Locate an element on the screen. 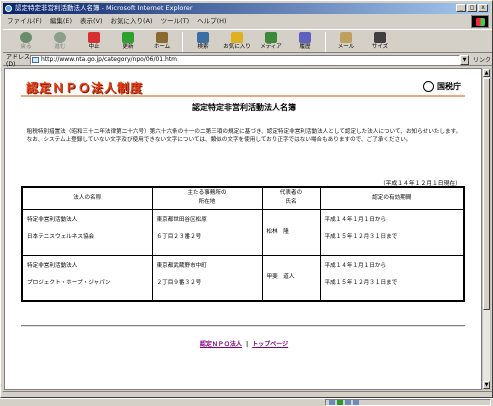  search-button: 検索 is located at coordinates (203, 42).